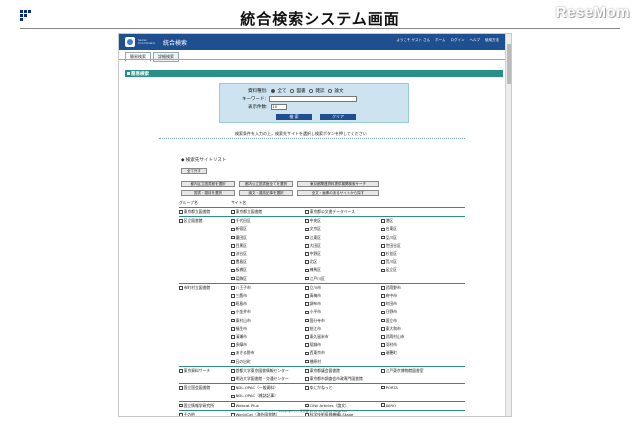  I want to click on clear-button: クリア, so click(338, 117).